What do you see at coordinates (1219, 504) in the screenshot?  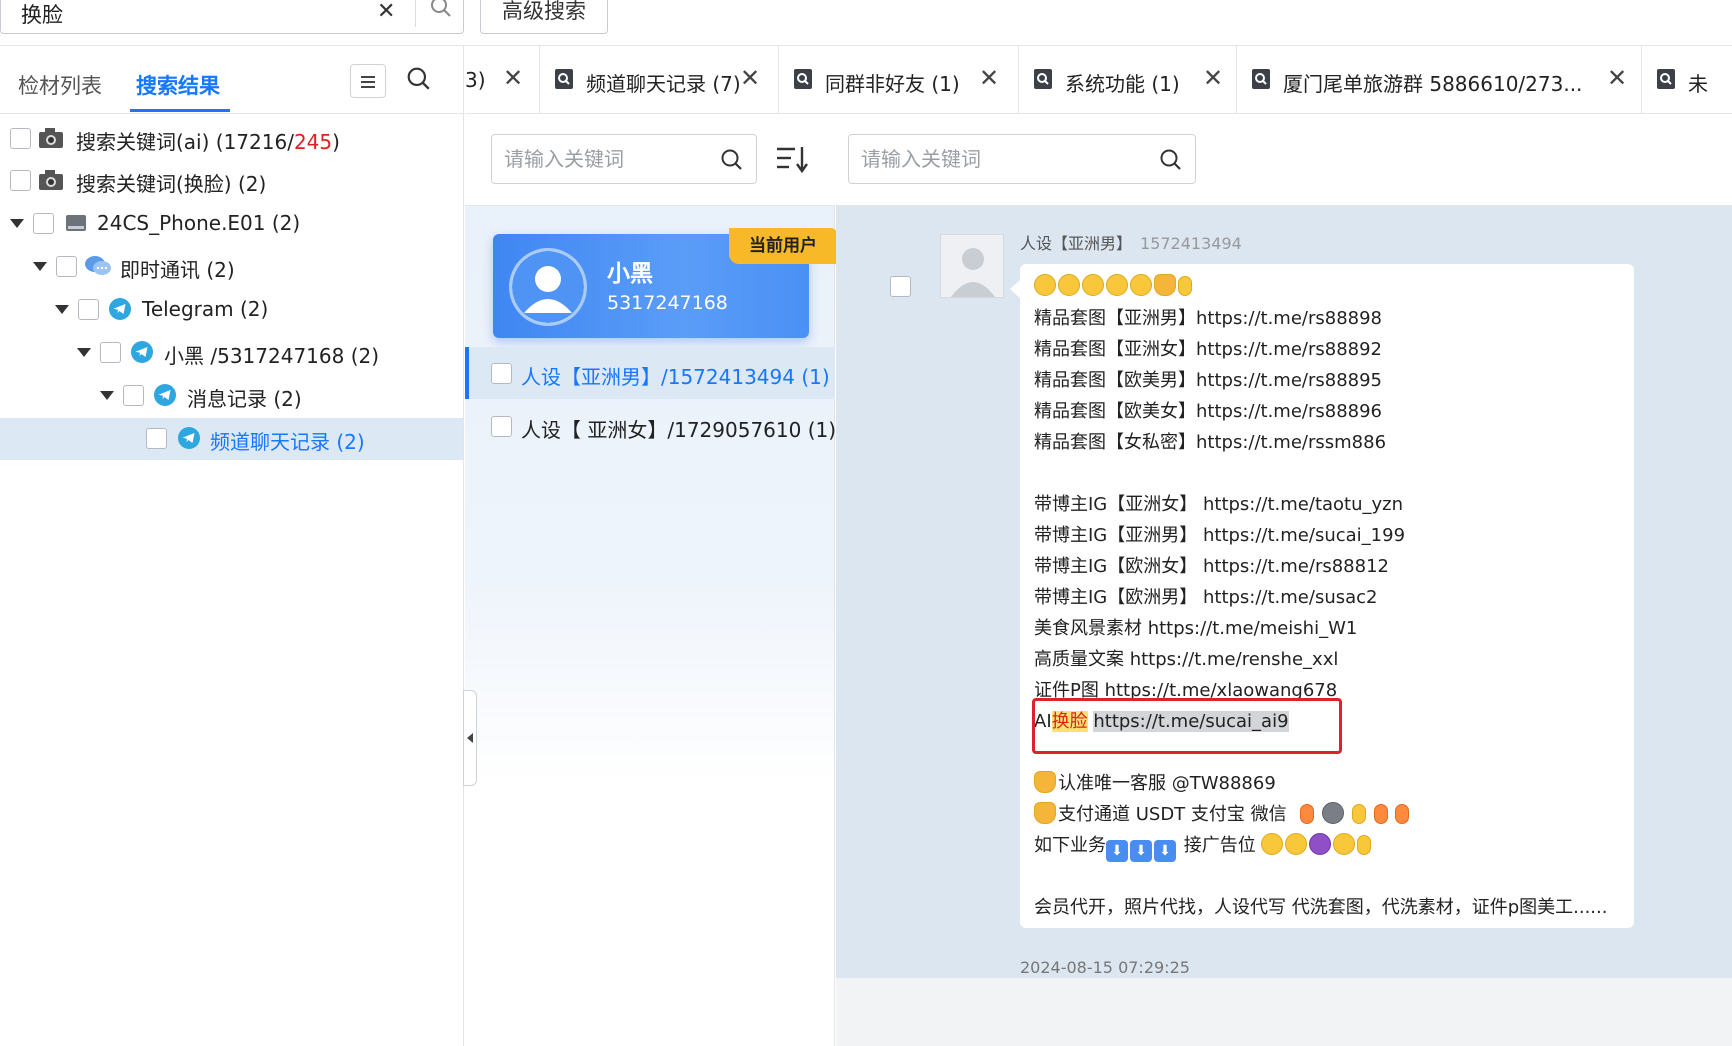 I see `message-line: 带博主IG【亚洲女】 https://t.me/taotu_yzn` at bounding box center [1219, 504].